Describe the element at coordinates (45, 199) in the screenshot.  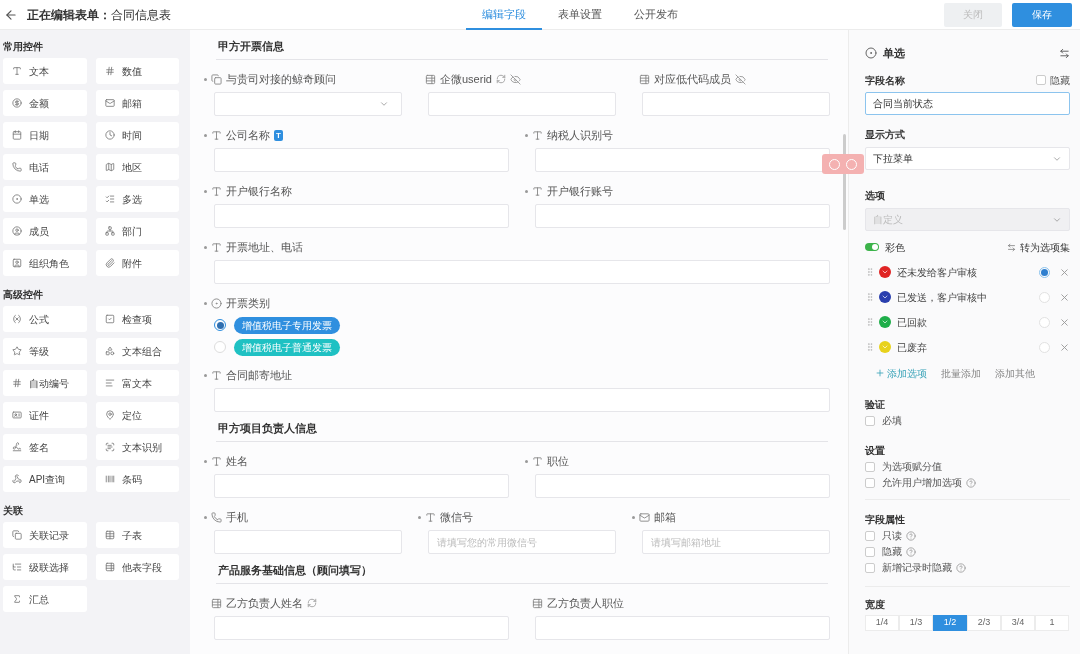
I see `control-item: 单选` at that location.